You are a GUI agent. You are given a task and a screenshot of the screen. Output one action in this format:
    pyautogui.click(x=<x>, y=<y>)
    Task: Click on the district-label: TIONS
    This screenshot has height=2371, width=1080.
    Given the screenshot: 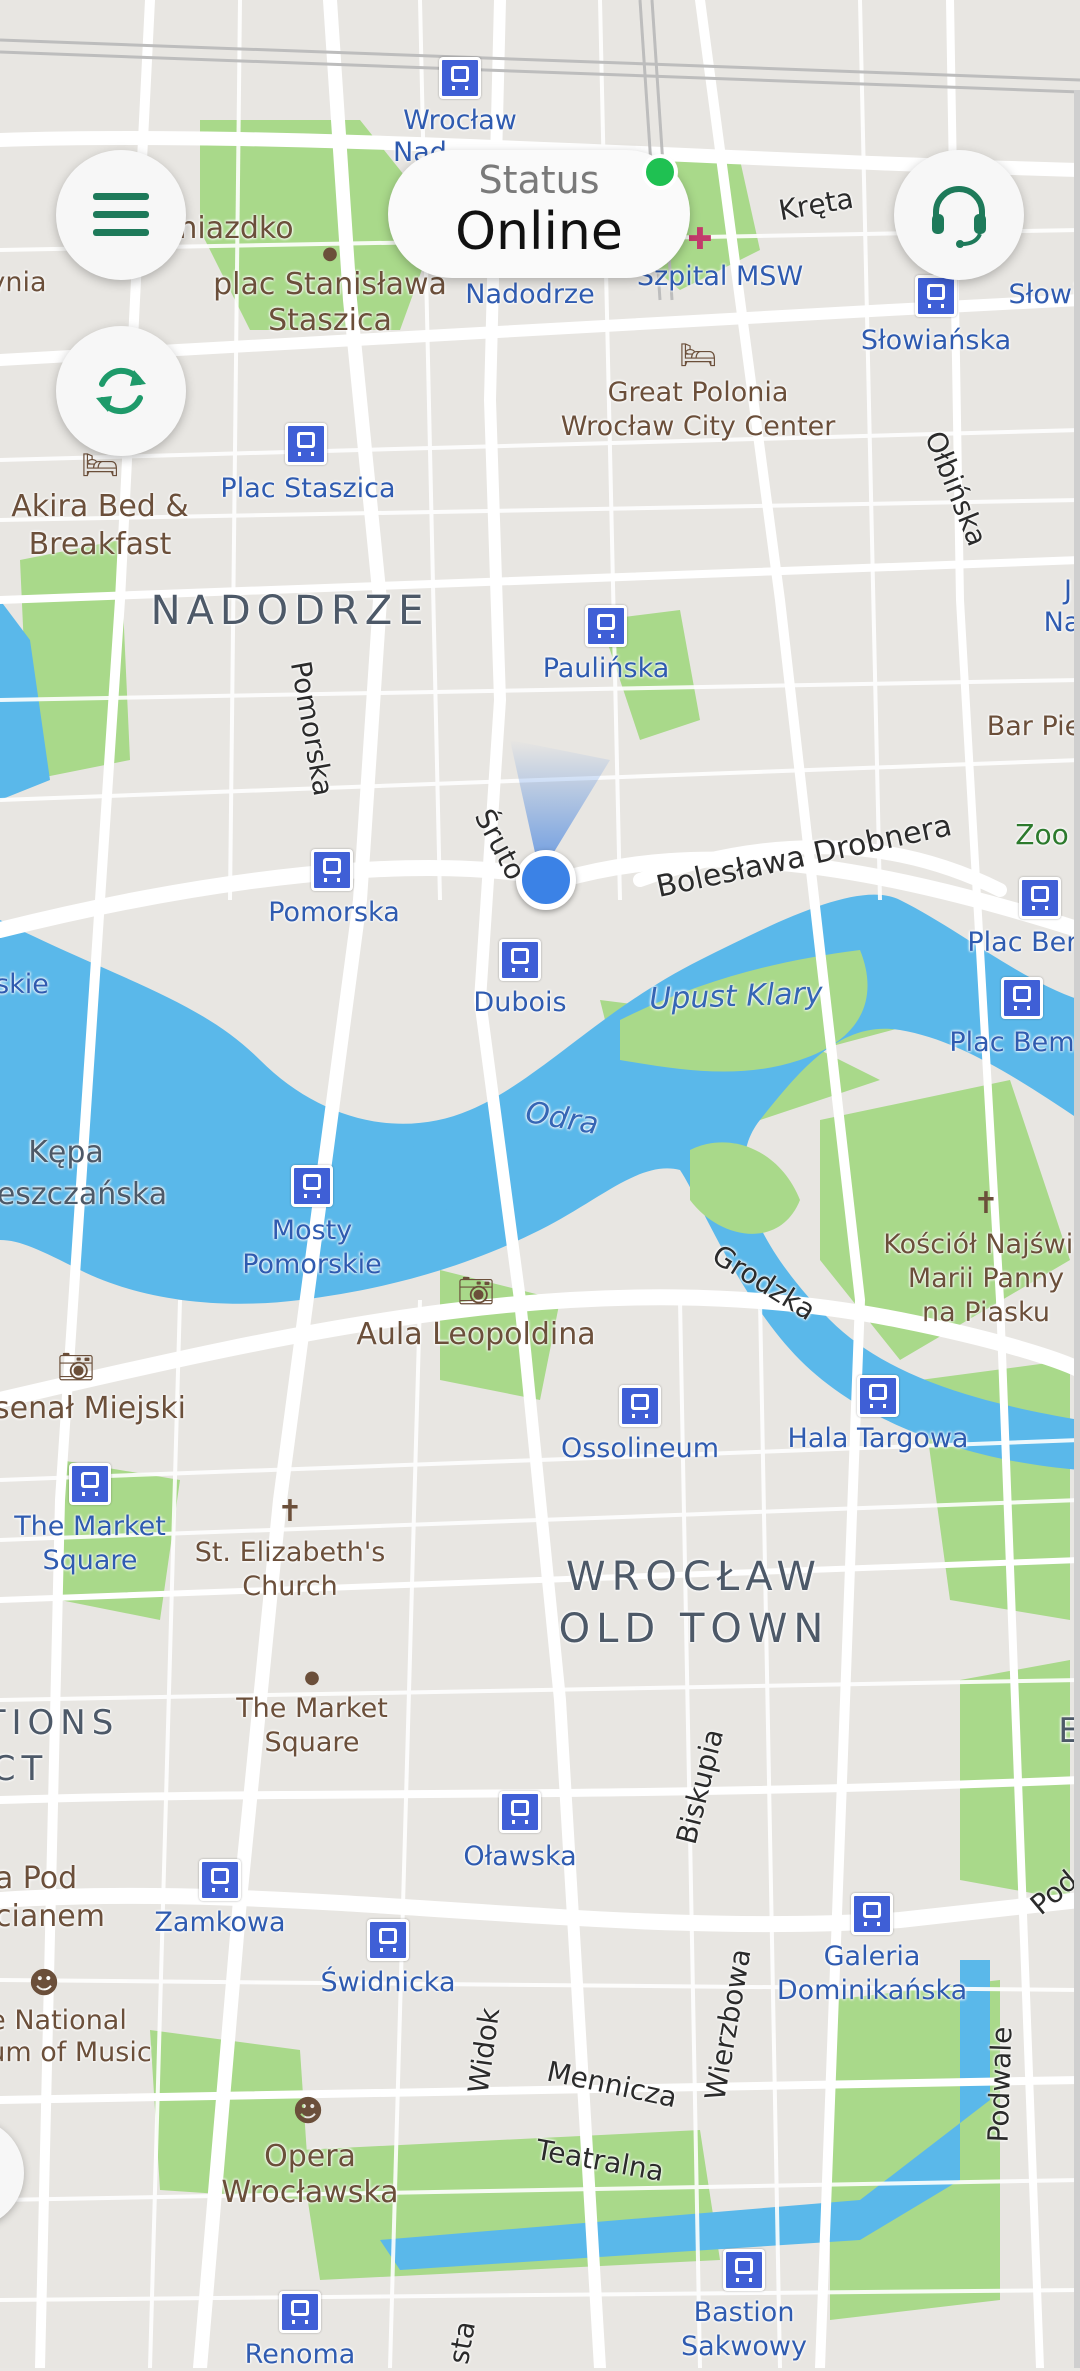 What is the action you would take?
    pyautogui.click(x=60, y=1723)
    